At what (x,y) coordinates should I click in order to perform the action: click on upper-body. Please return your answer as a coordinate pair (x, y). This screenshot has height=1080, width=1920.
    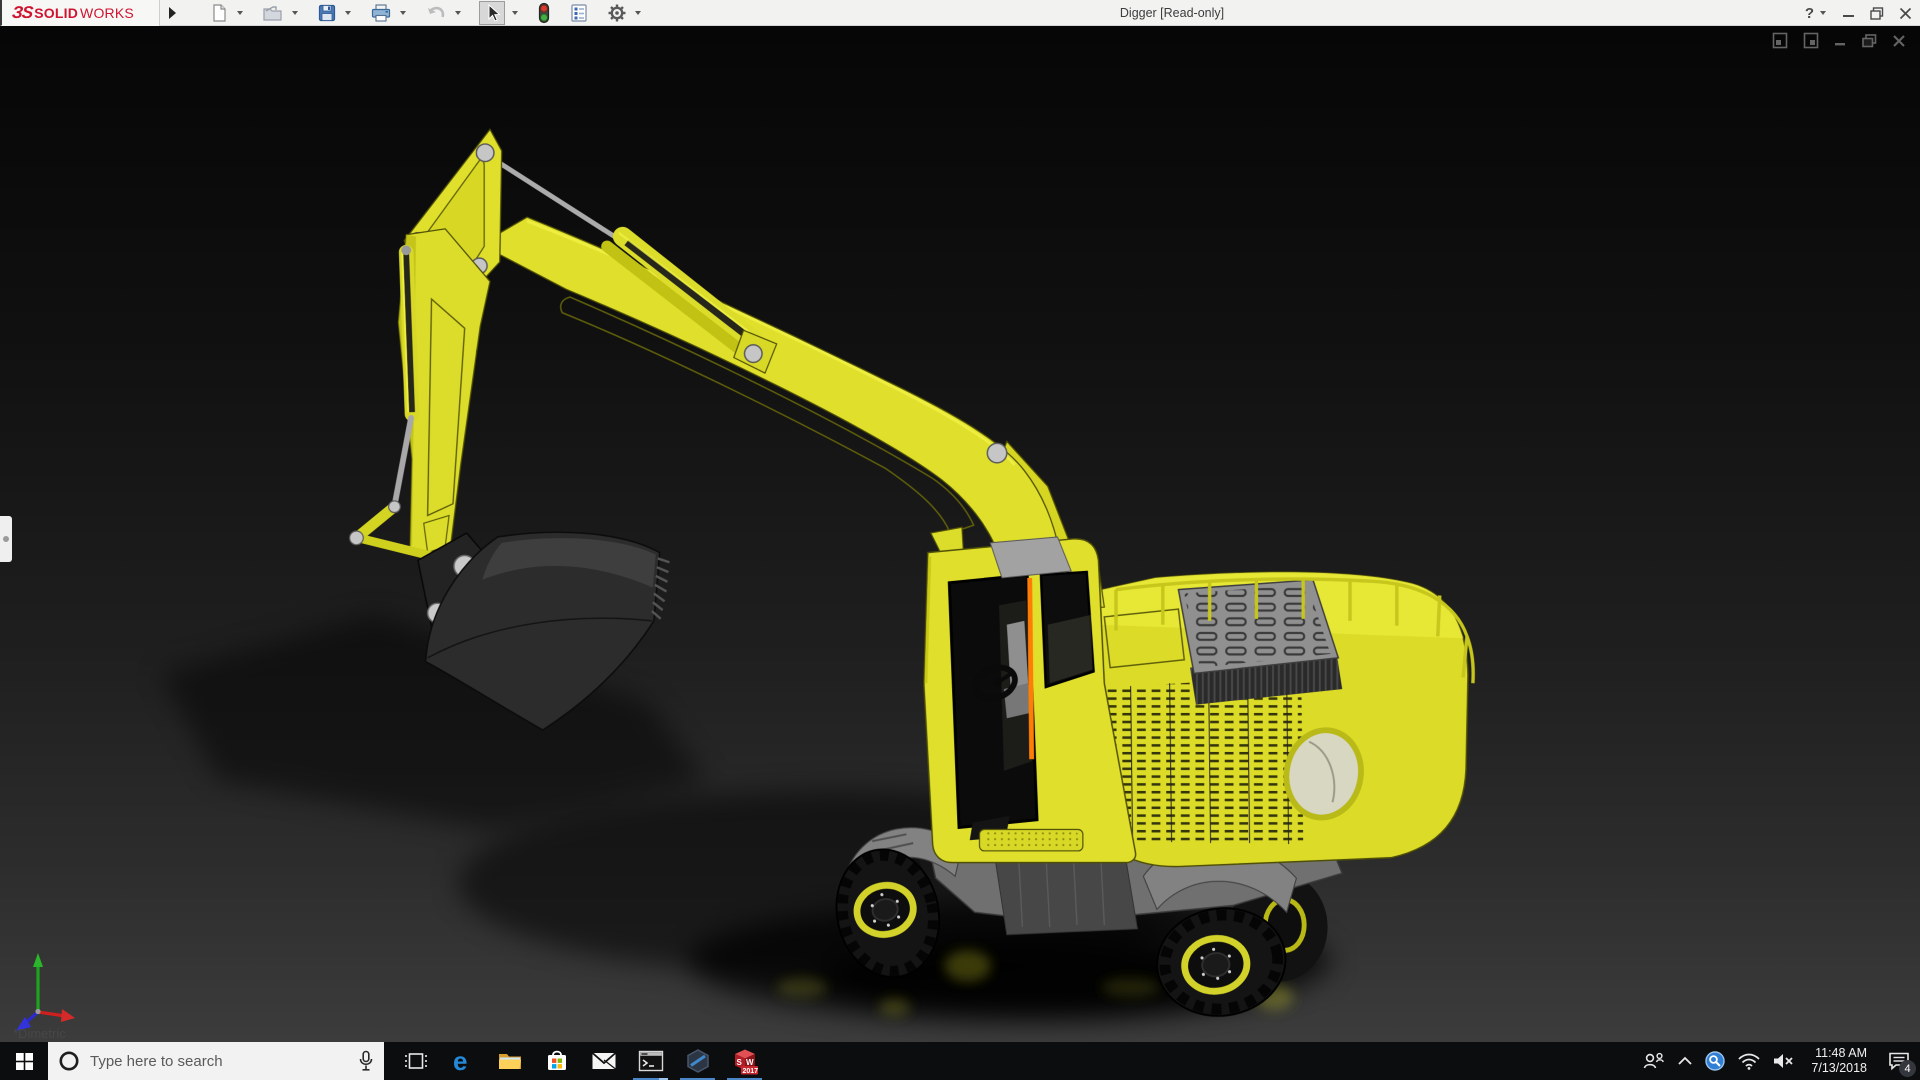
    Looking at the image, I should click on (1283, 719).